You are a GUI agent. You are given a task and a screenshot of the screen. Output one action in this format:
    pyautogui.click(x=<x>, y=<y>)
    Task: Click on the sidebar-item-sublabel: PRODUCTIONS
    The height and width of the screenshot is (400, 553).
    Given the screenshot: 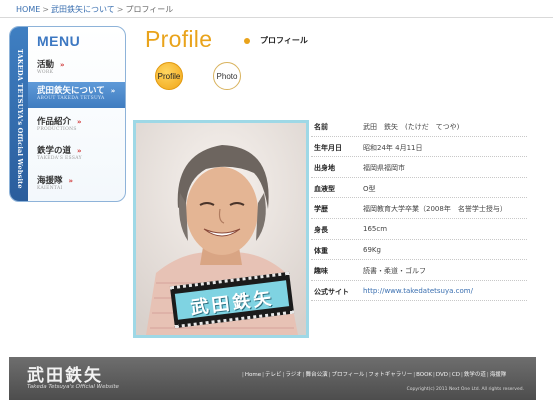 What is the action you would take?
    pyautogui.click(x=57, y=129)
    